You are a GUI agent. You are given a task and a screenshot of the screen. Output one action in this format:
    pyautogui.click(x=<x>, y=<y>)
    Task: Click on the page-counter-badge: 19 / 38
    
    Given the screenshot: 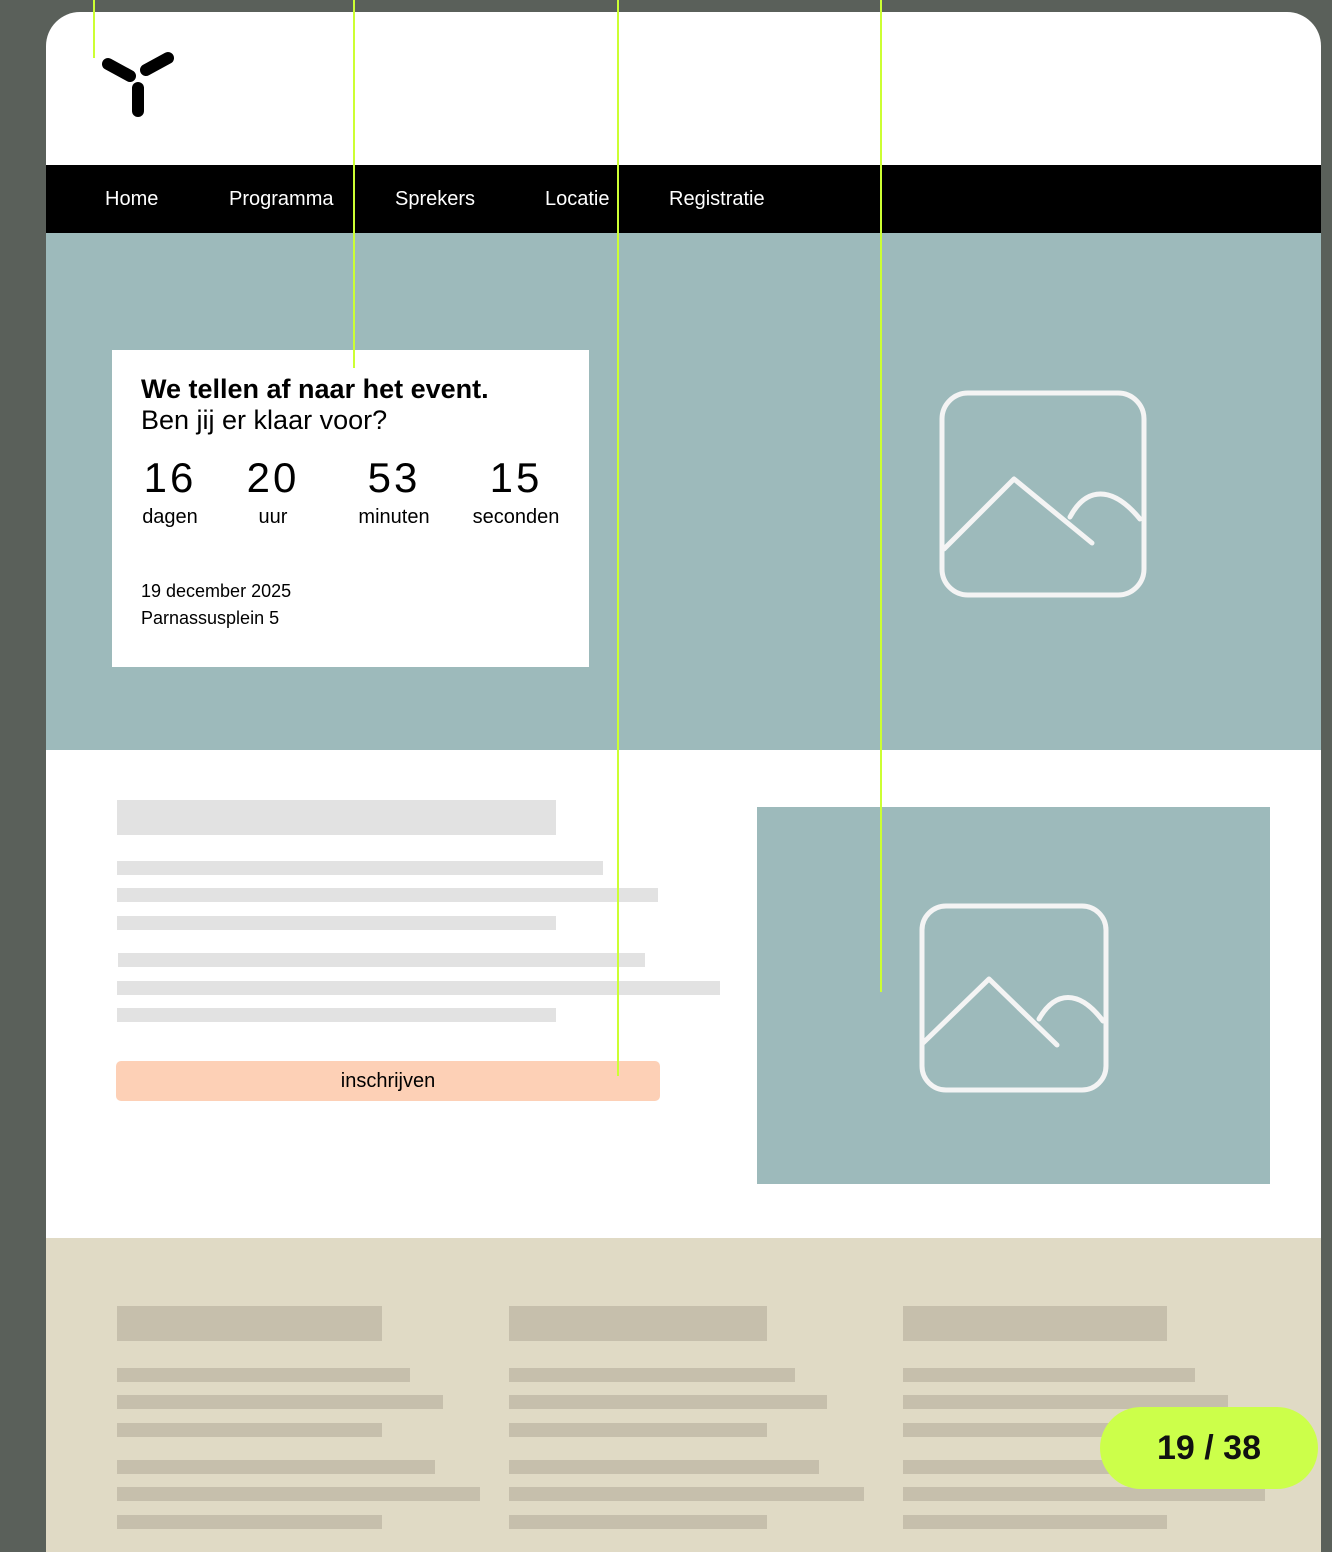 What is the action you would take?
    pyautogui.click(x=1209, y=1448)
    